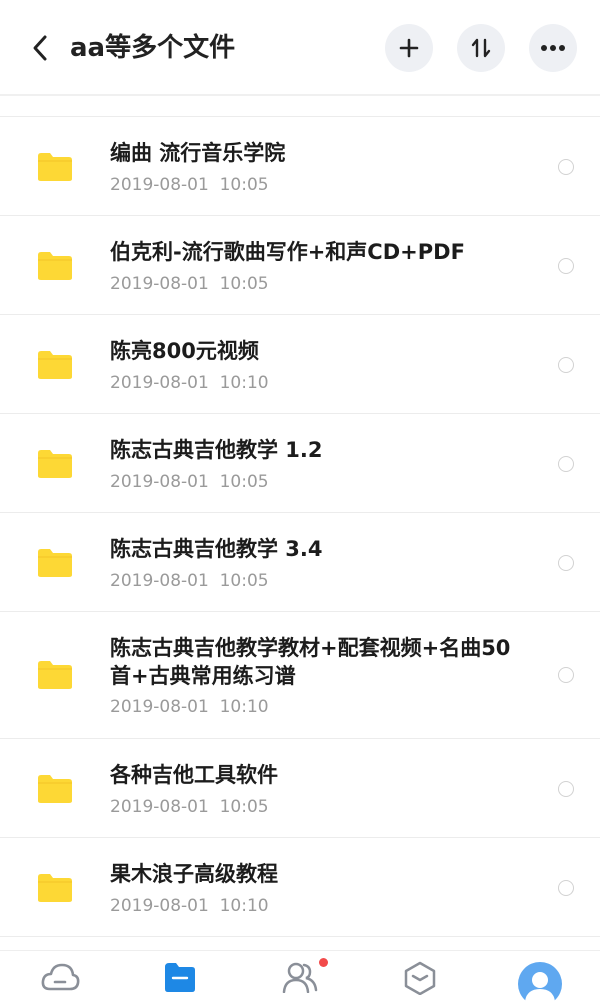 The width and height of the screenshot is (600, 1001). What do you see at coordinates (184, 351) in the screenshot?
I see `file-name: 陈亮800元视频` at bounding box center [184, 351].